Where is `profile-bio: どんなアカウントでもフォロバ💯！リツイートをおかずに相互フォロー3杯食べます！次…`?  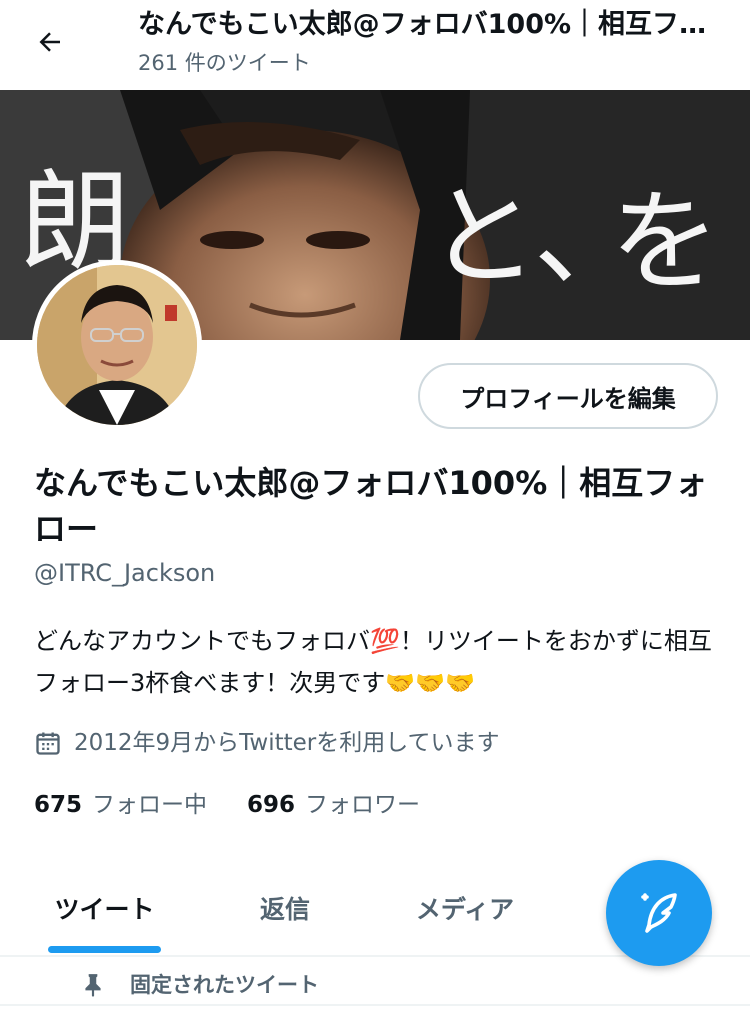
profile-bio: どんなアカウントでもフォロバ💯！リツイートをおかずに相互フォロー3杯食べます！次… is located at coordinates (373, 662).